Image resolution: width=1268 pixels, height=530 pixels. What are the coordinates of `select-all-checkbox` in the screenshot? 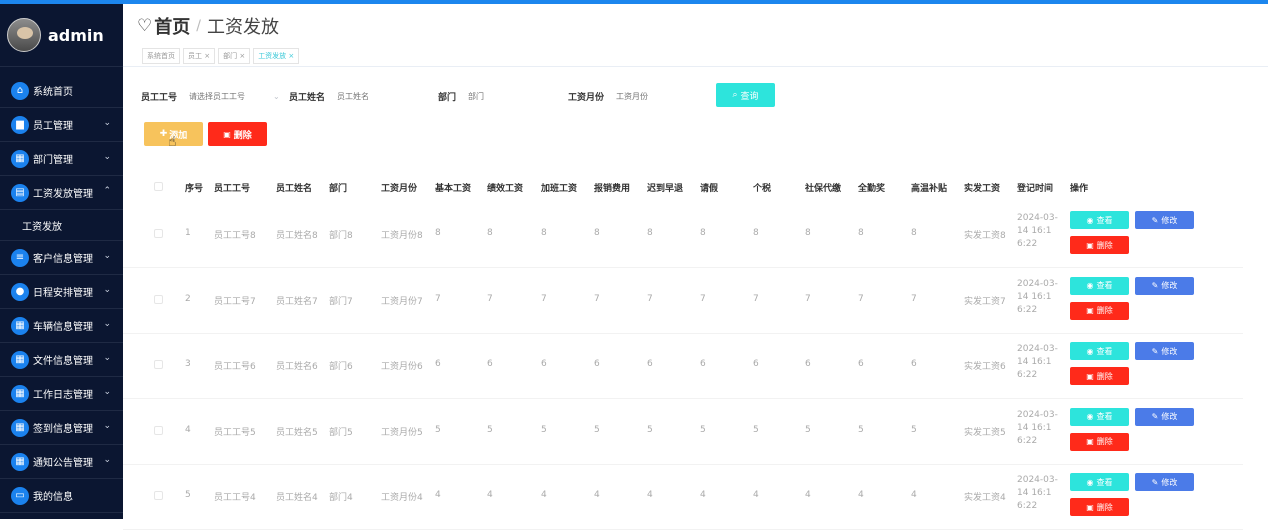 It's located at (158, 186).